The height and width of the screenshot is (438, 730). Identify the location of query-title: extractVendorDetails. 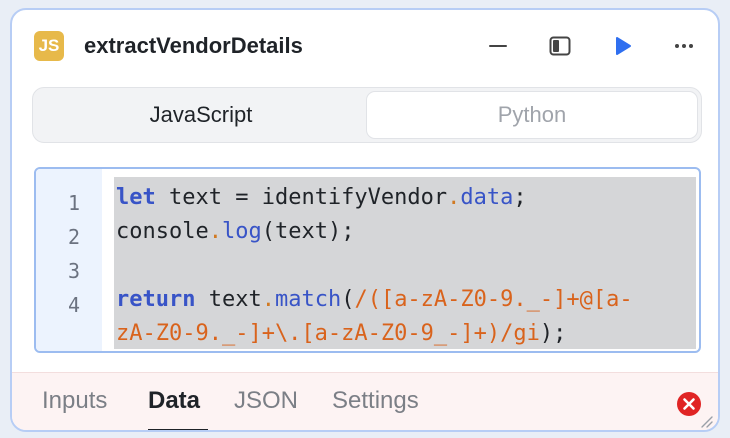
(193, 46).